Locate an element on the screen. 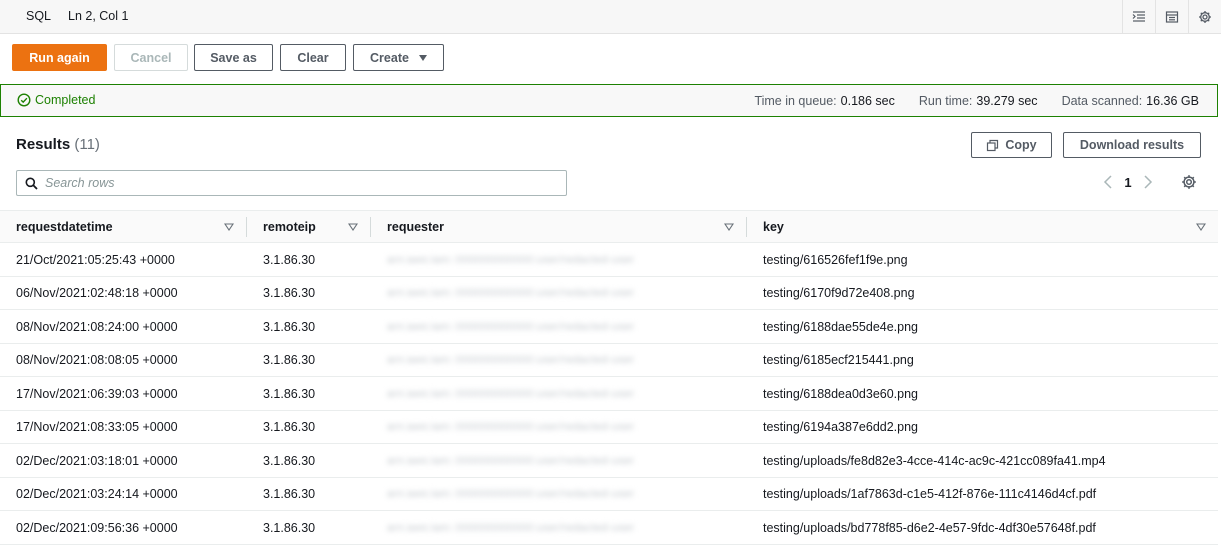 The width and height of the screenshot is (1221, 547). cancel-button: Cancel is located at coordinates (151, 57).